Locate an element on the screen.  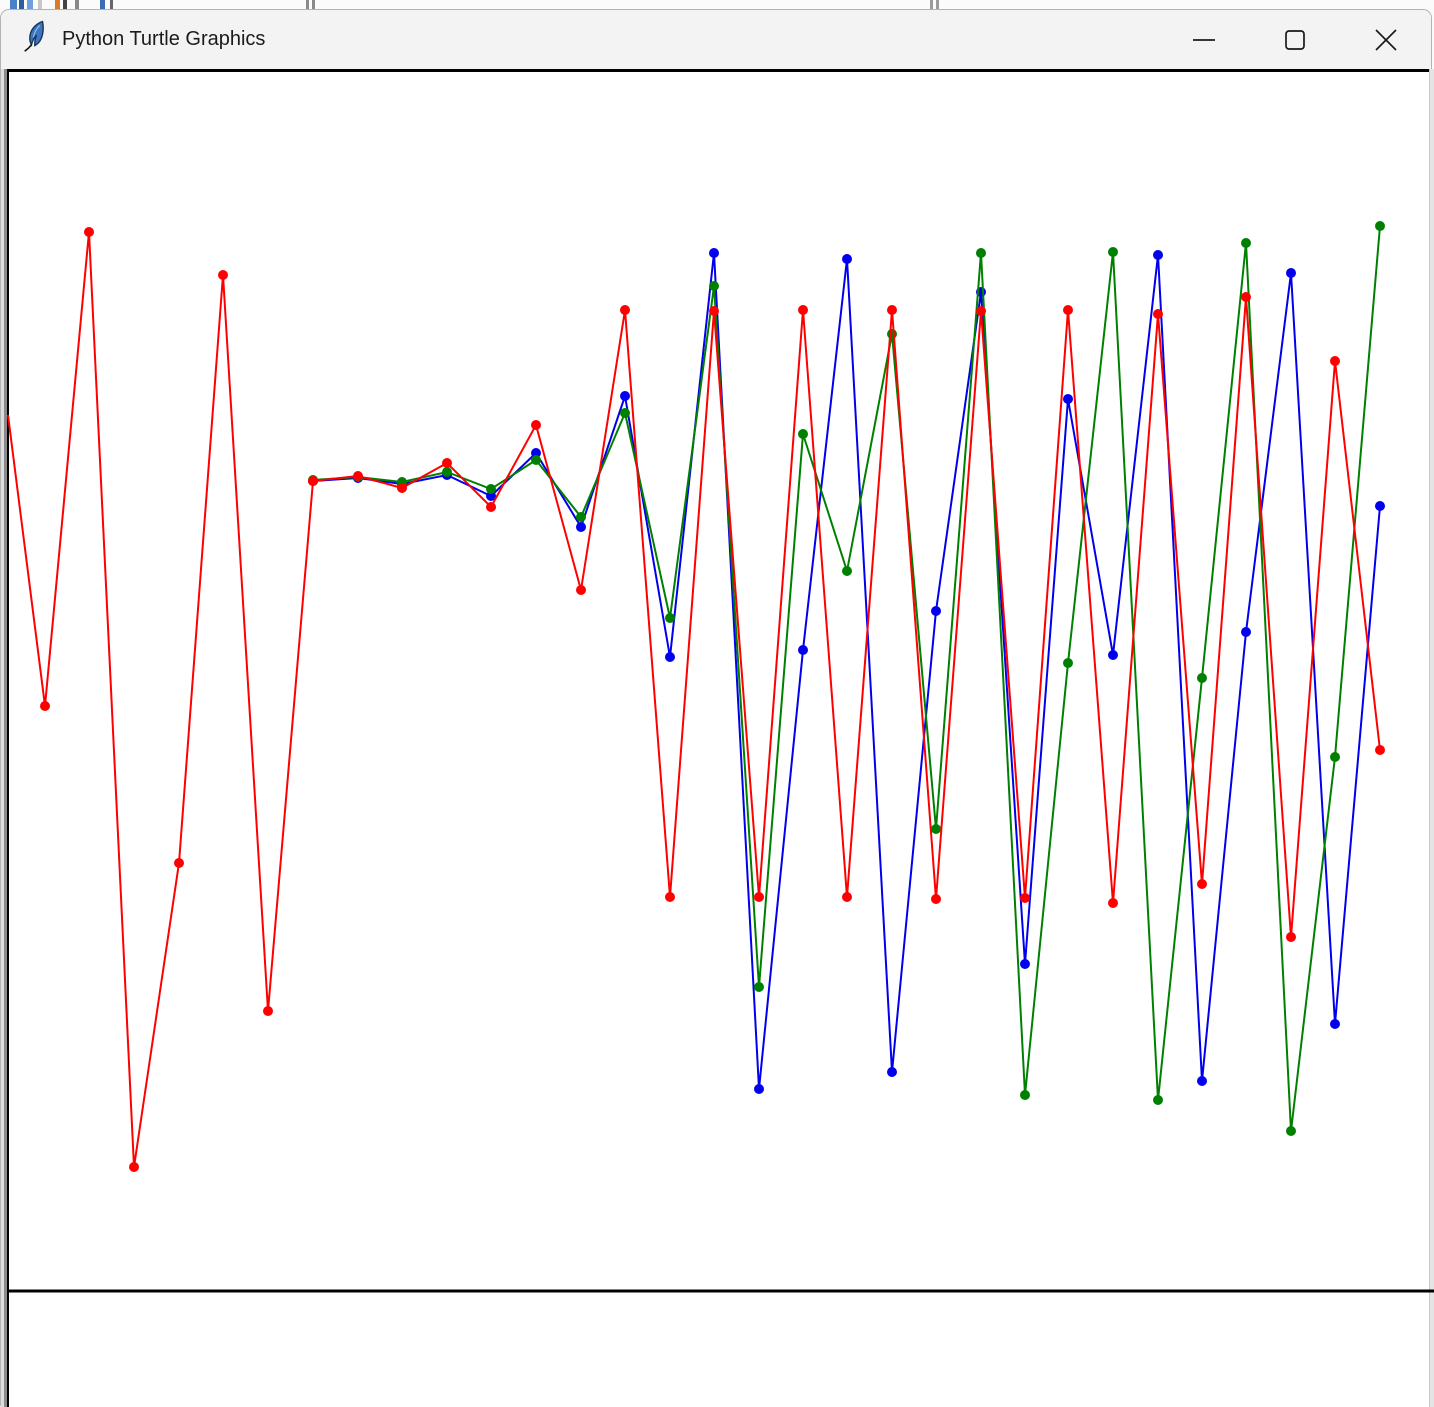
window-border-left is located at coordinates (5, 738).